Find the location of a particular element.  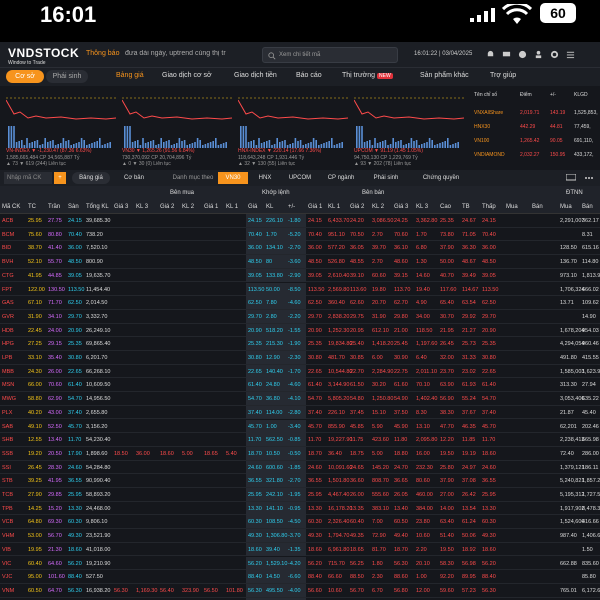

stock-code: VIB is located at coordinates (6, 550).